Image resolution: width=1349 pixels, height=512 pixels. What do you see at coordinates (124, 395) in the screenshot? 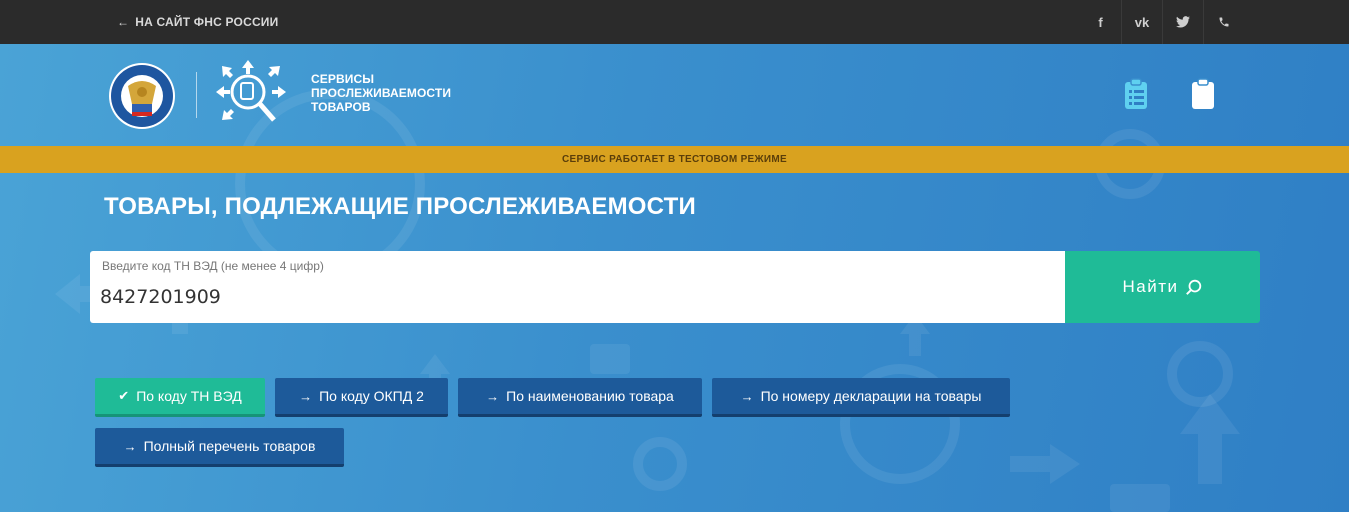
I see `check-icon: ✔` at bounding box center [124, 395].